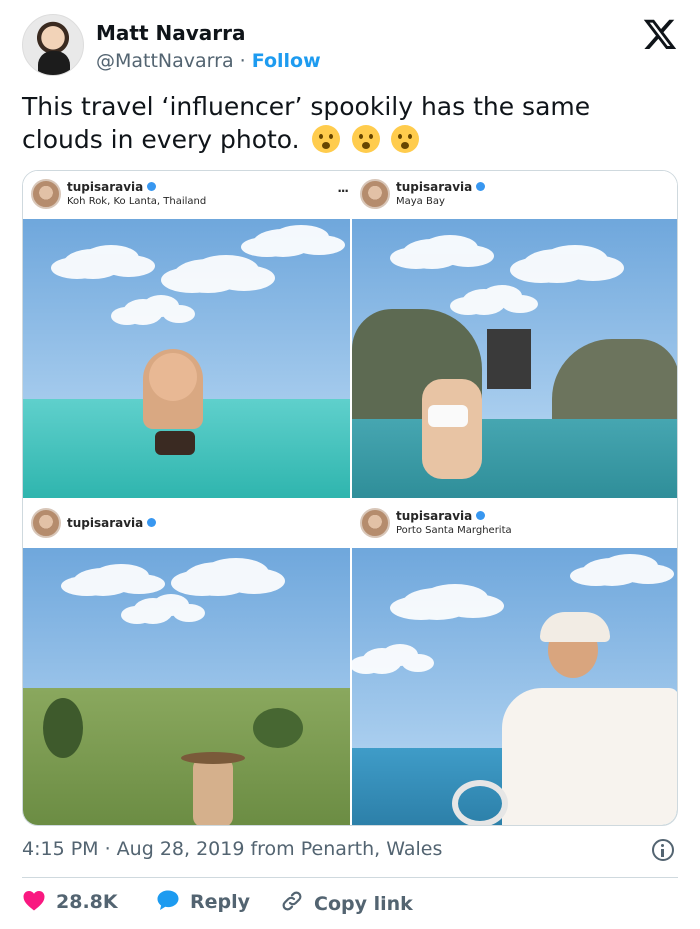 This screenshot has width=700, height=929. I want to click on author-handle: @MattNavarra, so click(165, 61).